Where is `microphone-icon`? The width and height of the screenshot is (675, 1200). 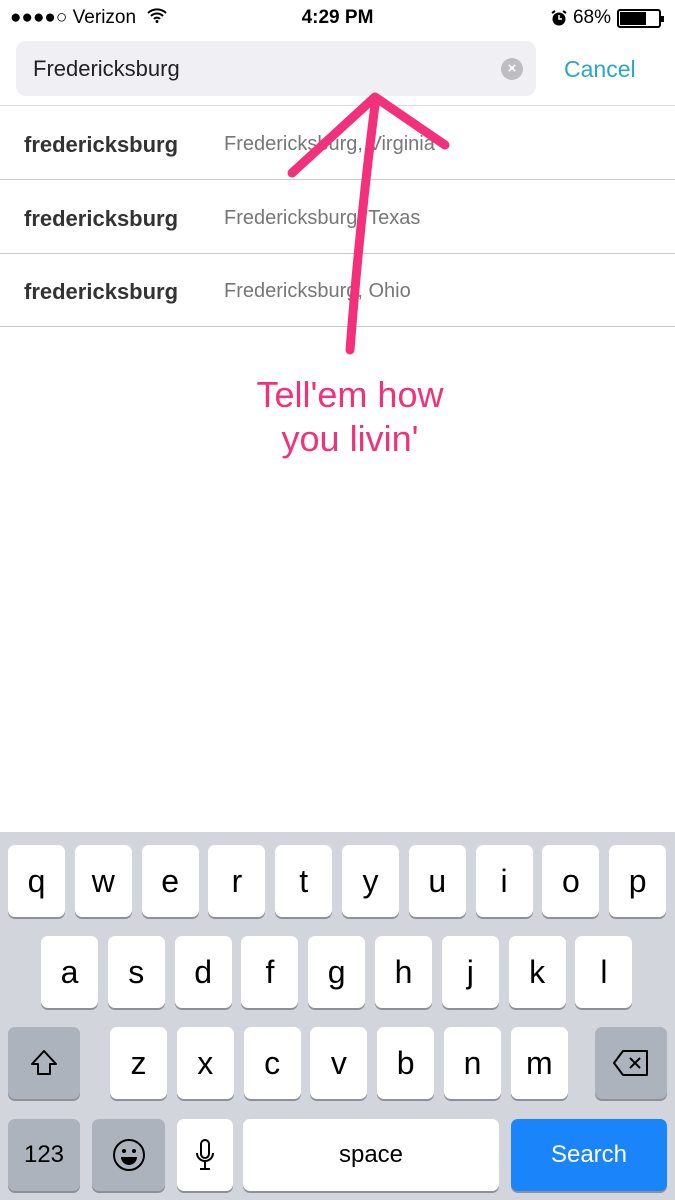
microphone-icon is located at coordinates (205, 1154).